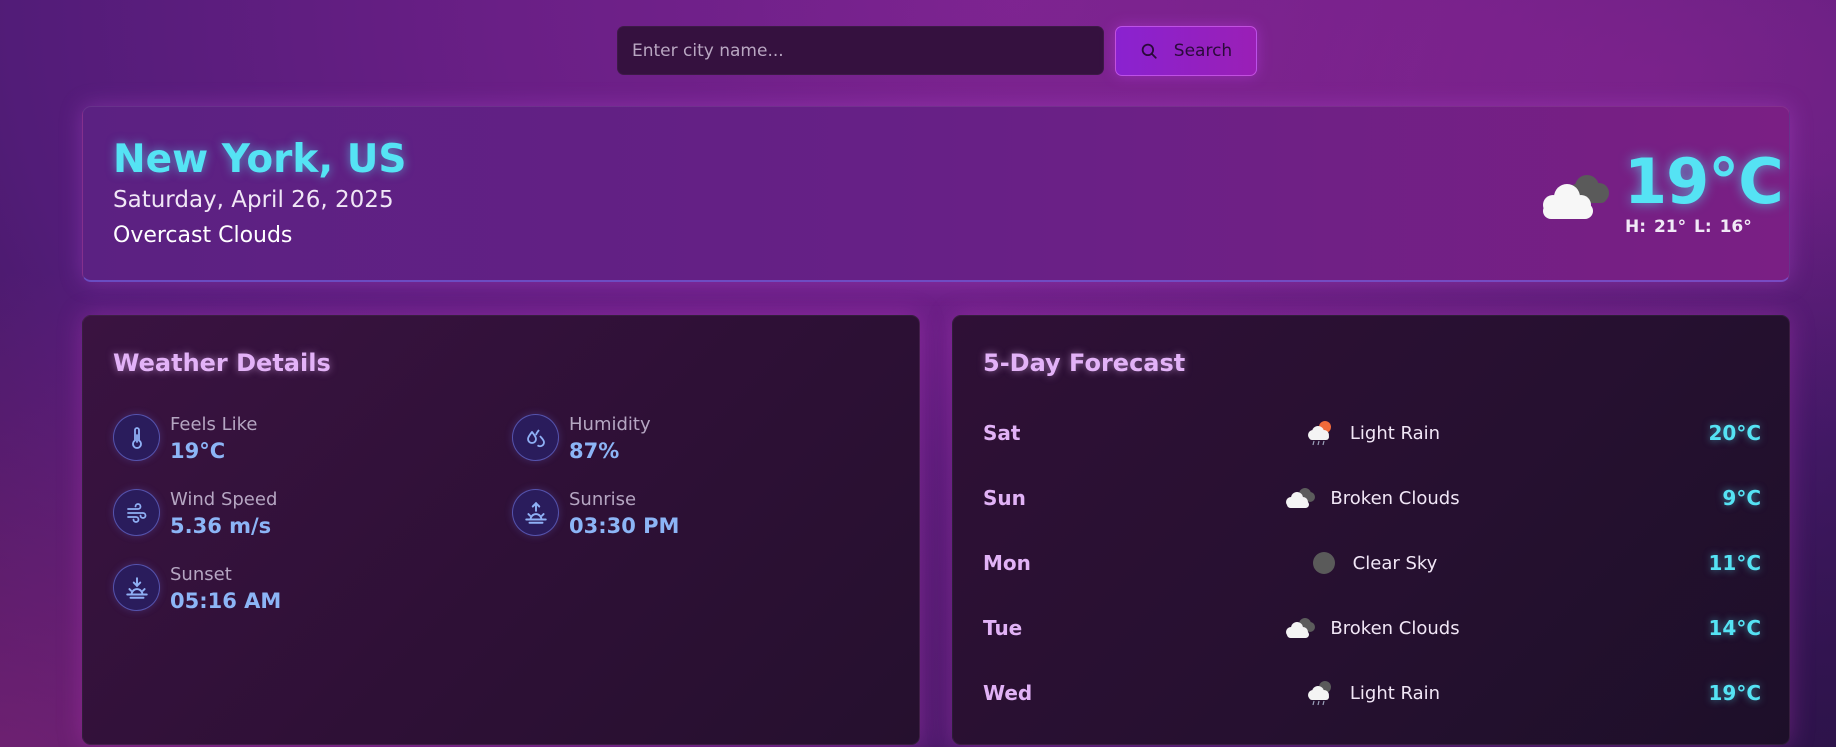  What do you see at coordinates (1084, 363) in the screenshot?
I see `forecast-title: 5-Day Forecast` at bounding box center [1084, 363].